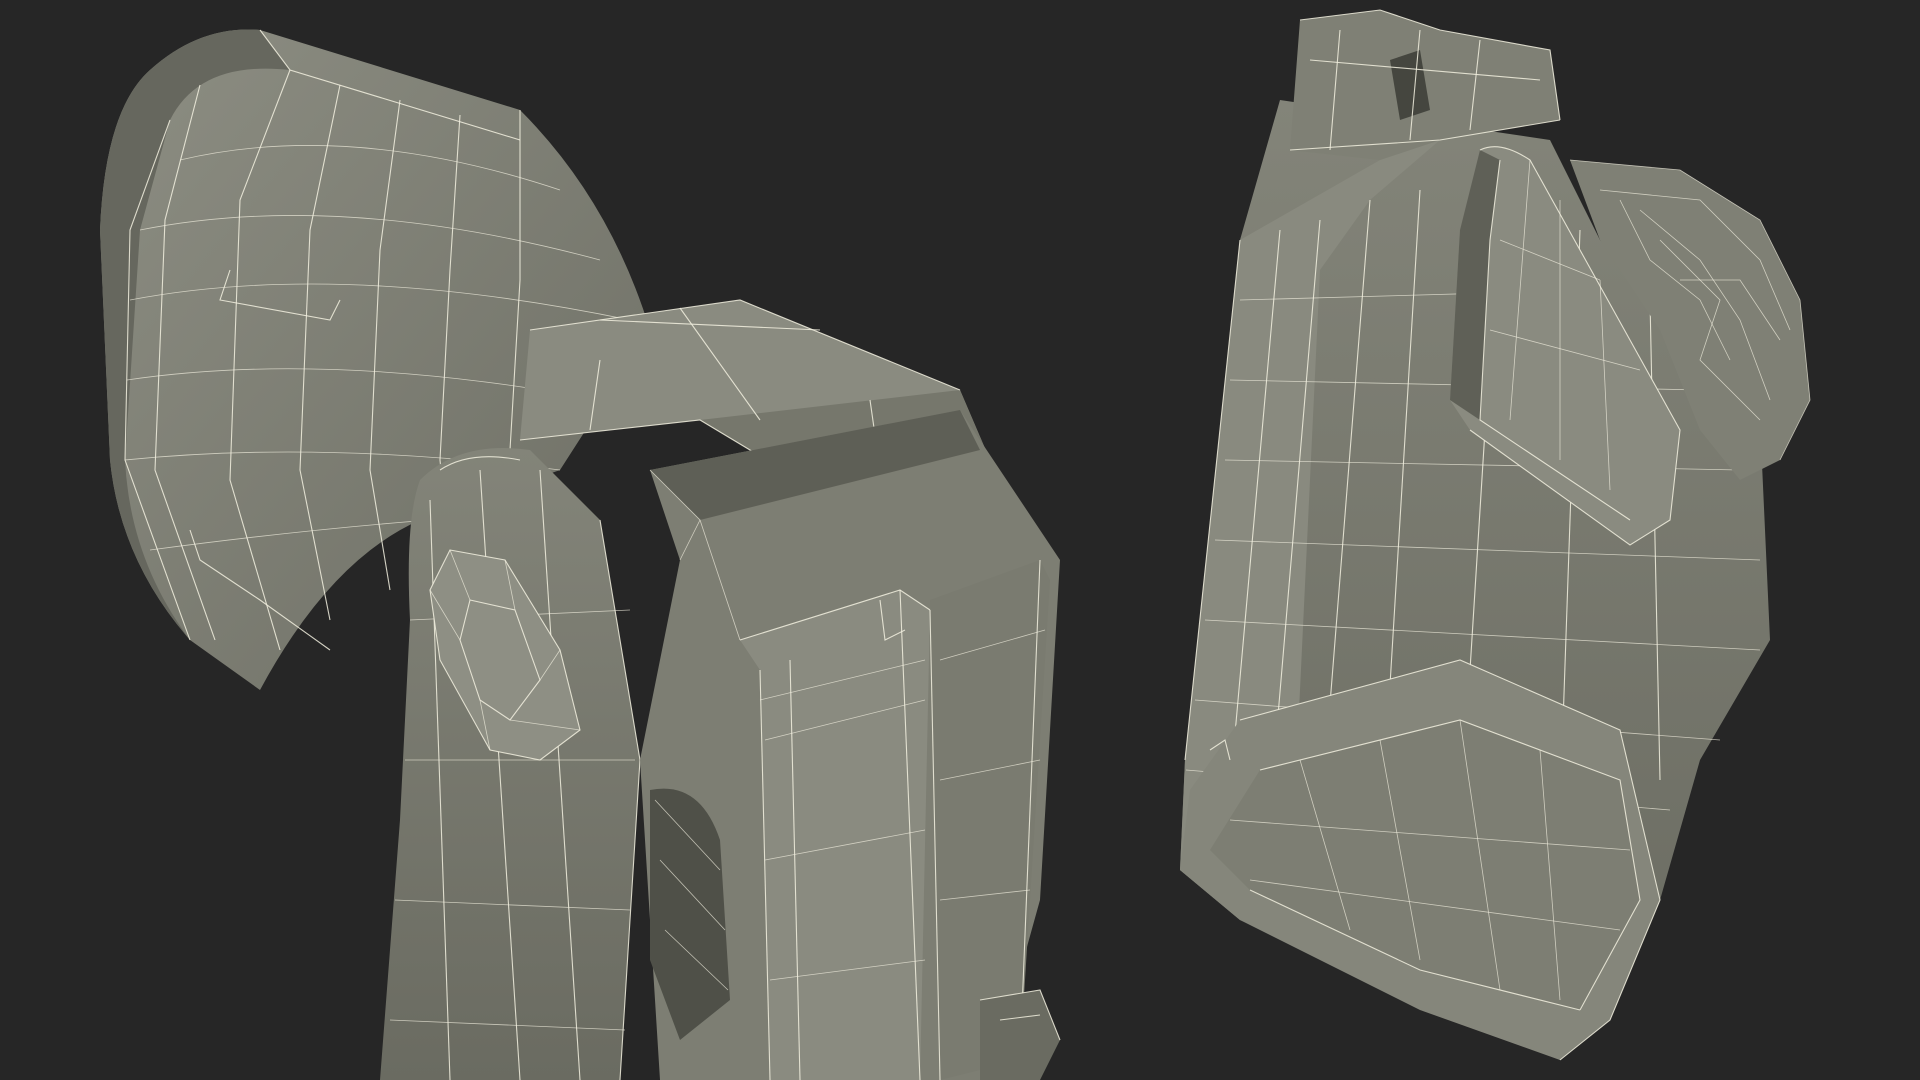 The image size is (1920, 1080). Describe the element at coordinates (510, 764) in the screenshot. I see `yoke-arm` at that location.